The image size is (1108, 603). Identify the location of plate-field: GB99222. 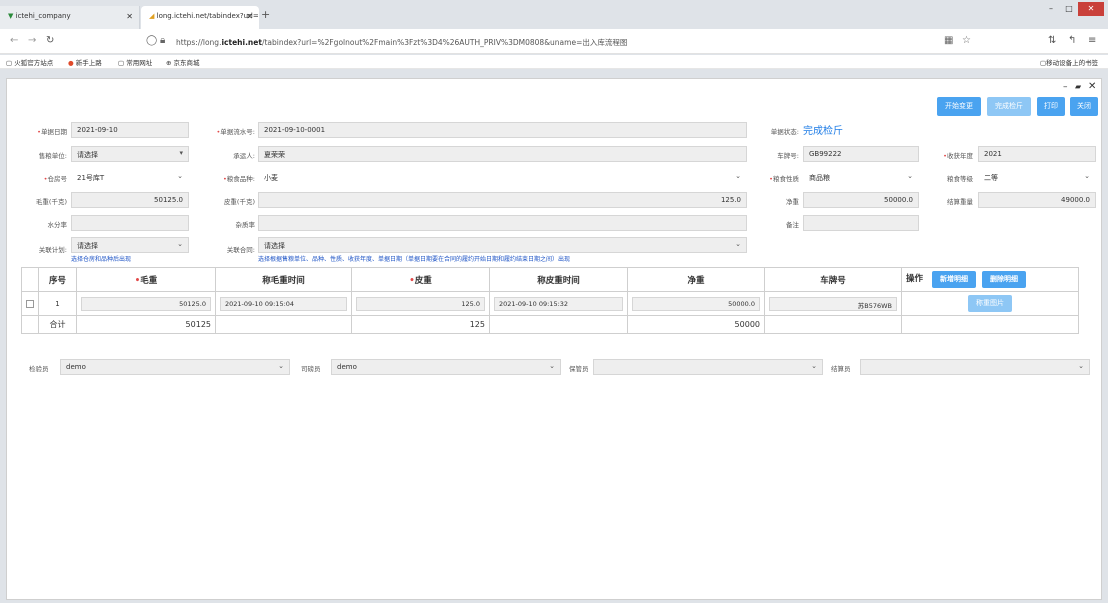
(861, 154).